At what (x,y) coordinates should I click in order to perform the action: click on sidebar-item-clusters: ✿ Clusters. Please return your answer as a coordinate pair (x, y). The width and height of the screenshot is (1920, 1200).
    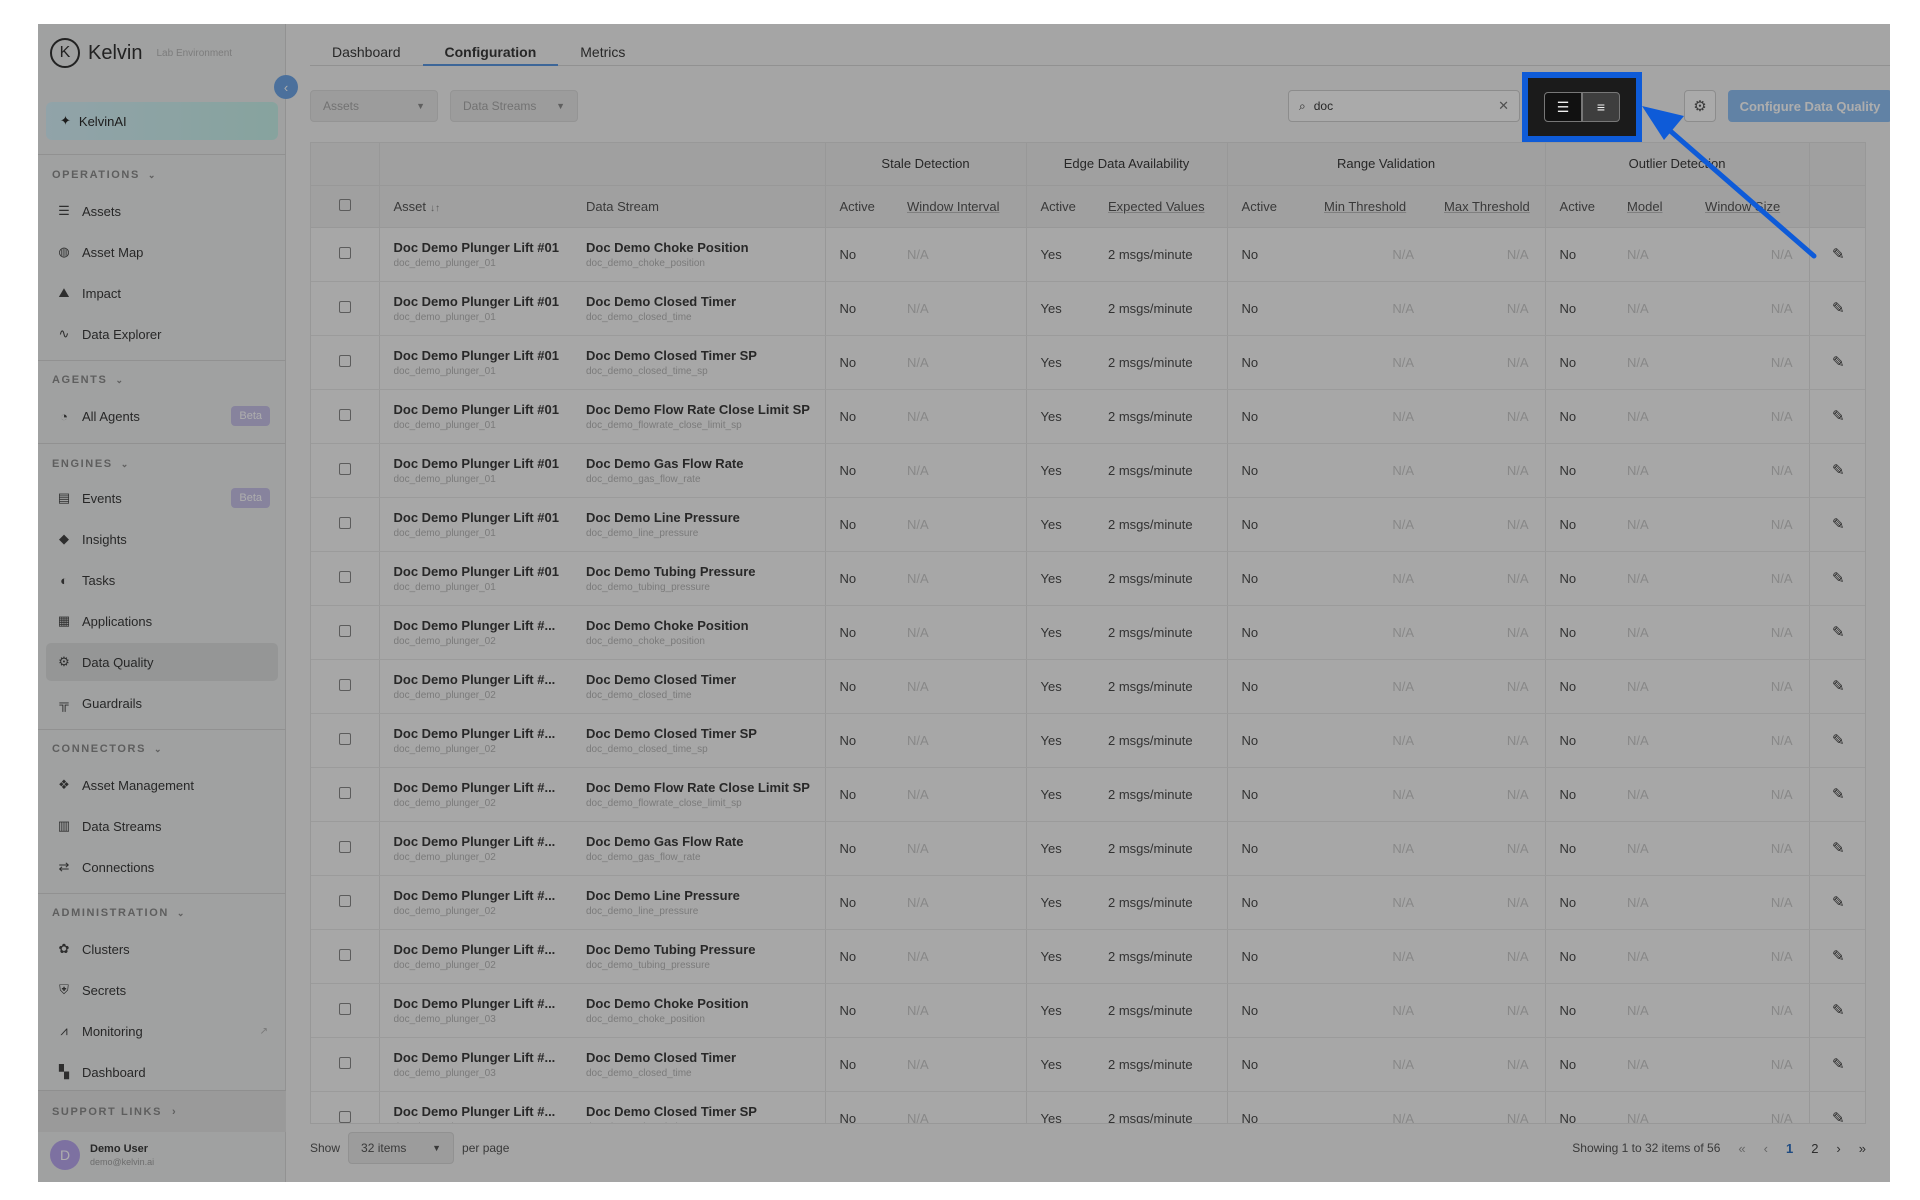
    Looking at the image, I should click on (162, 949).